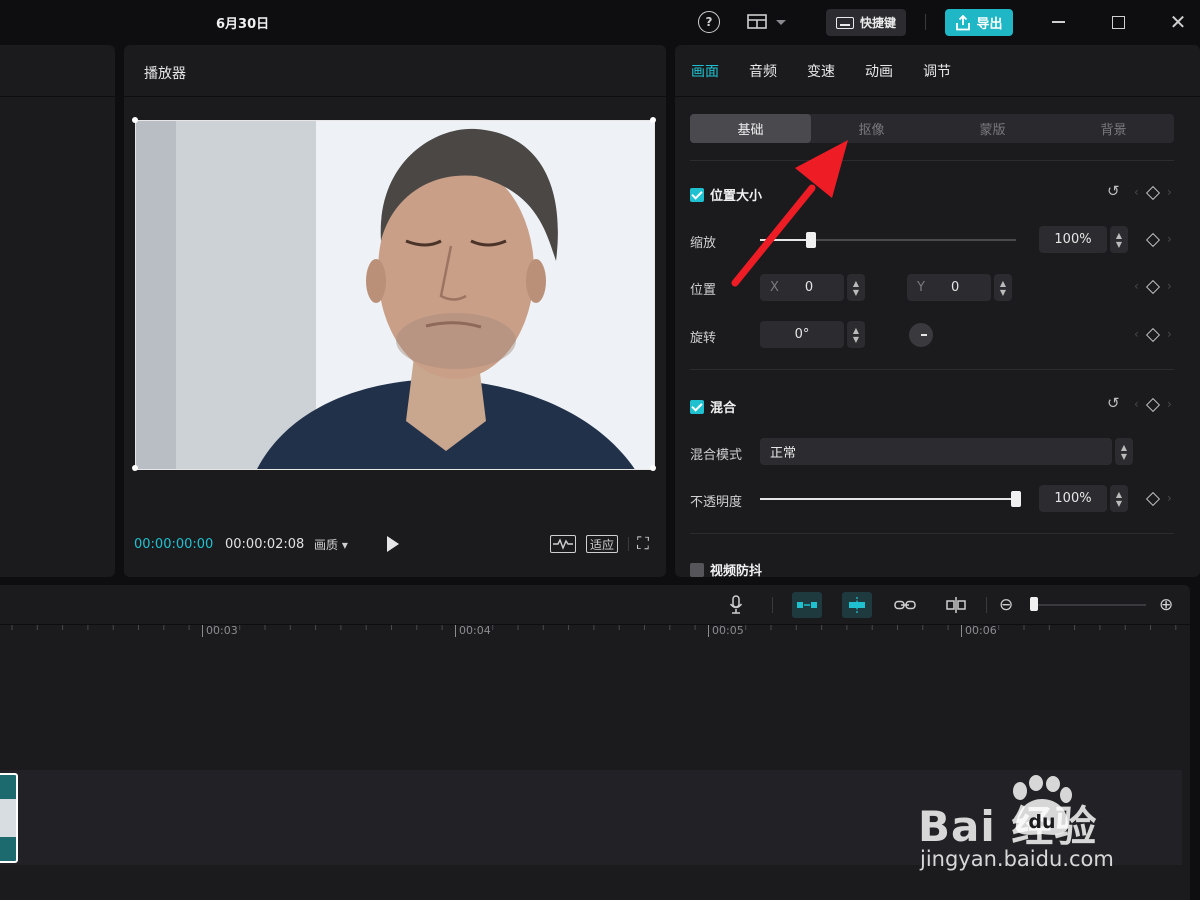 The image size is (1200, 900). What do you see at coordinates (726, 568) in the screenshot?
I see `stabilize-section: 视频防抖` at bounding box center [726, 568].